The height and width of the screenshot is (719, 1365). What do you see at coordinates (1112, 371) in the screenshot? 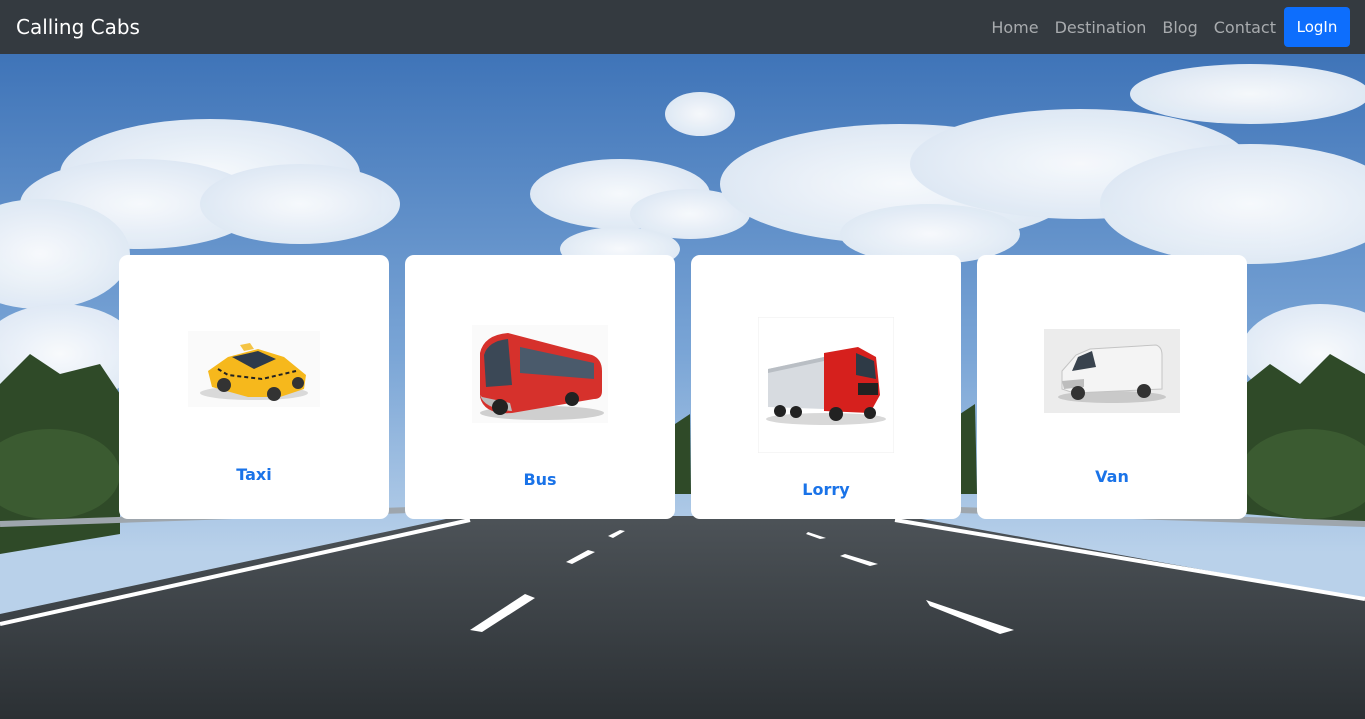
I see `van-icon` at bounding box center [1112, 371].